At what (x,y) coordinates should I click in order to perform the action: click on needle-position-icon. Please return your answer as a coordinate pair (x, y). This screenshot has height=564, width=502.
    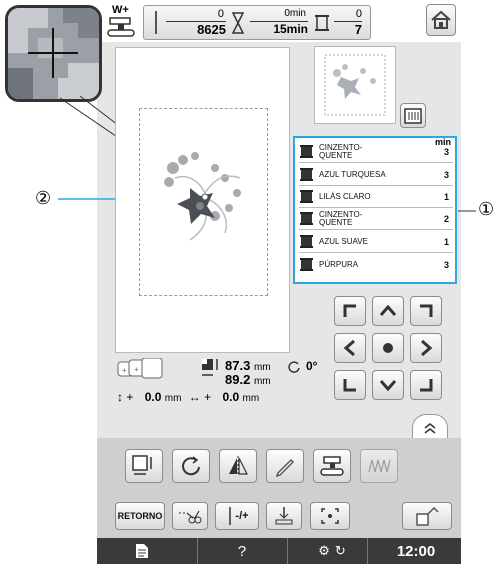
    Looking at the image, I should click on (284, 516).